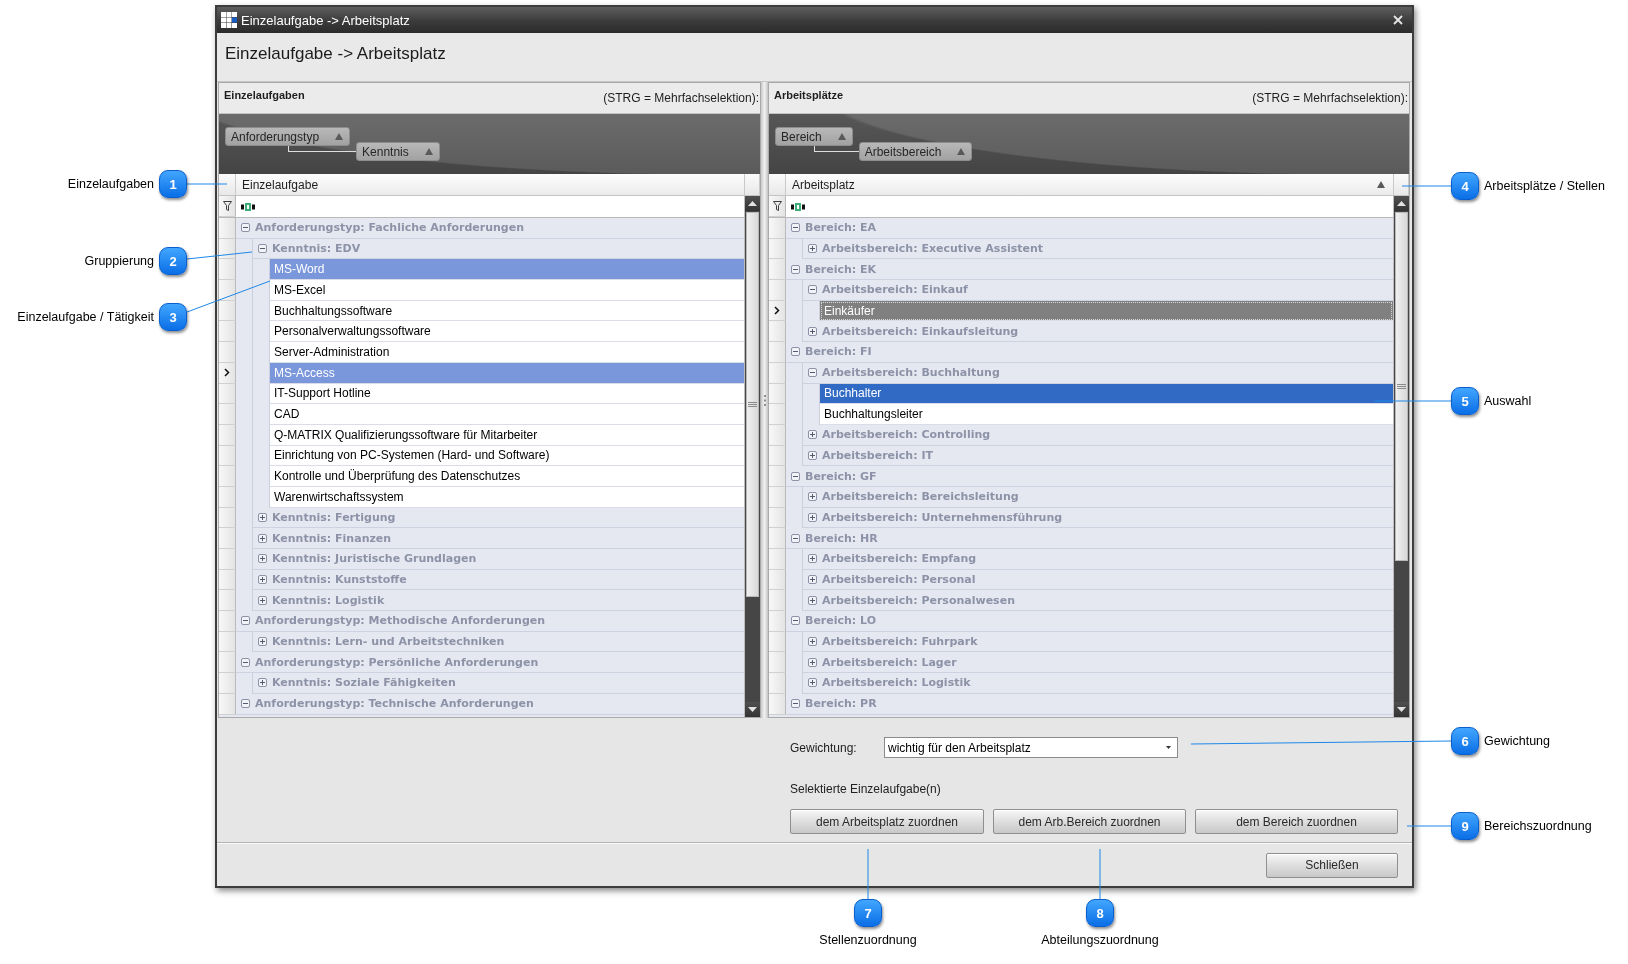 This screenshot has width=1628, height=964. What do you see at coordinates (918, 600) in the screenshot?
I see `group-label: Arbeitsbereich: Personalwesen` at bounding box center [918, 600].